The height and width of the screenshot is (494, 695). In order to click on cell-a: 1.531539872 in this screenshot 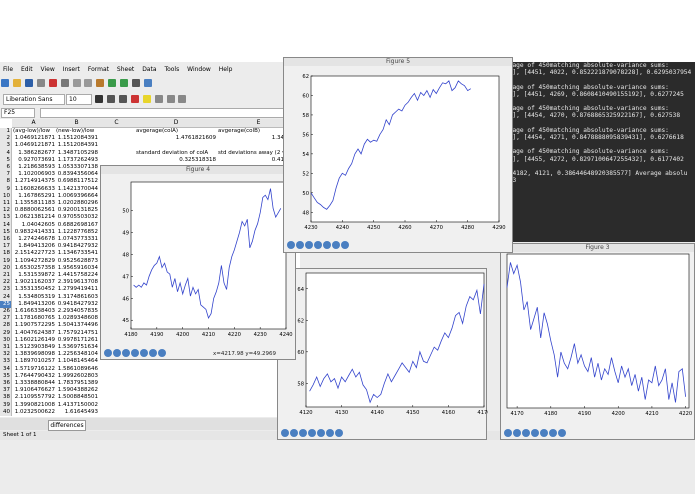, I will do `click(34, 275)`.